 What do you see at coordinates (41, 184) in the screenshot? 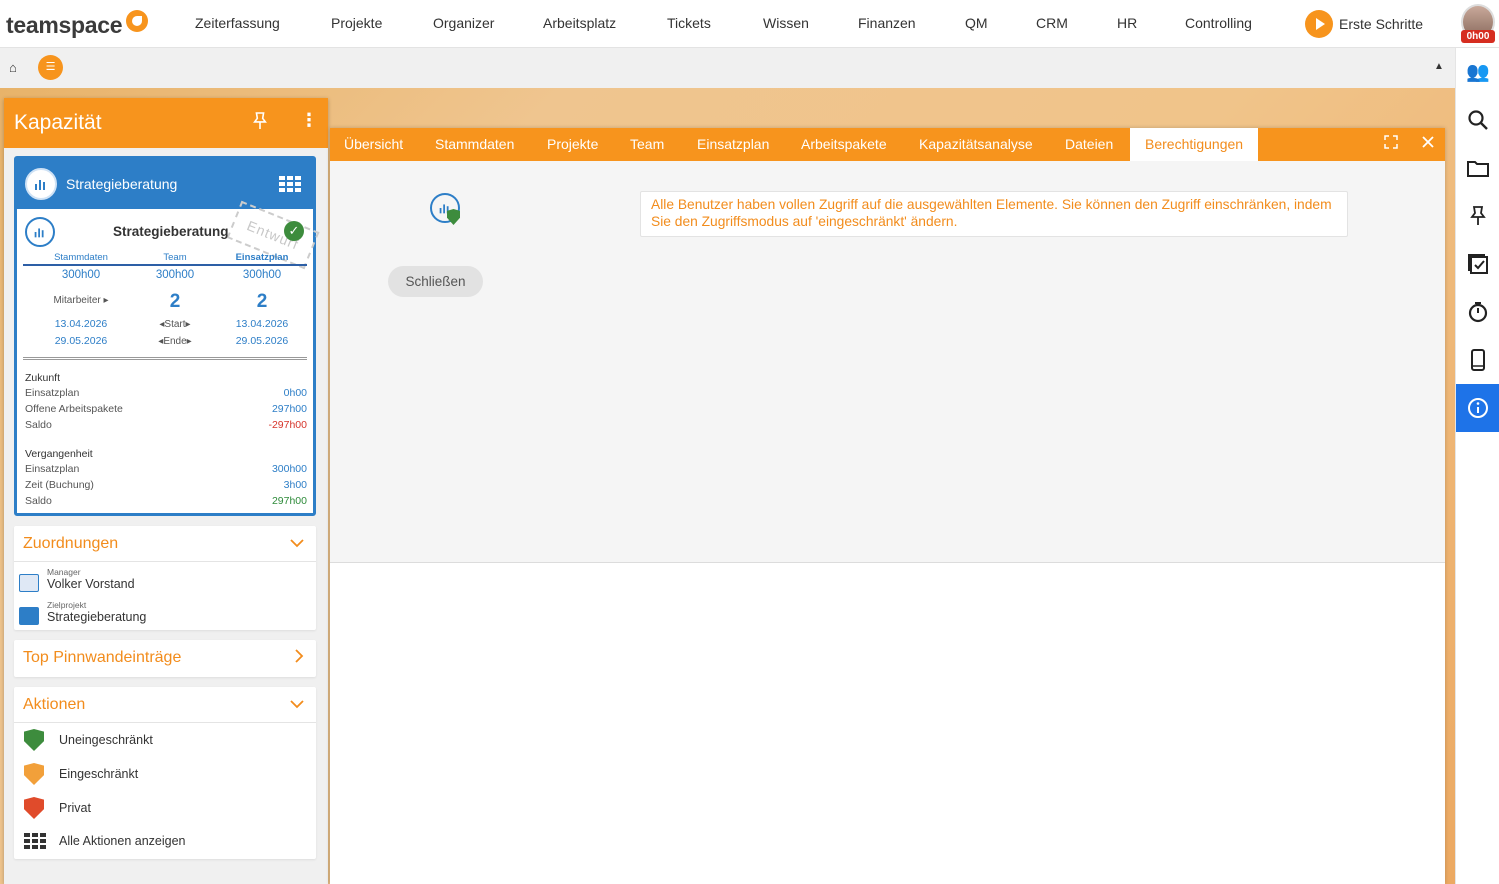
I see `capacity-icon` at bounding box center [41, 184].